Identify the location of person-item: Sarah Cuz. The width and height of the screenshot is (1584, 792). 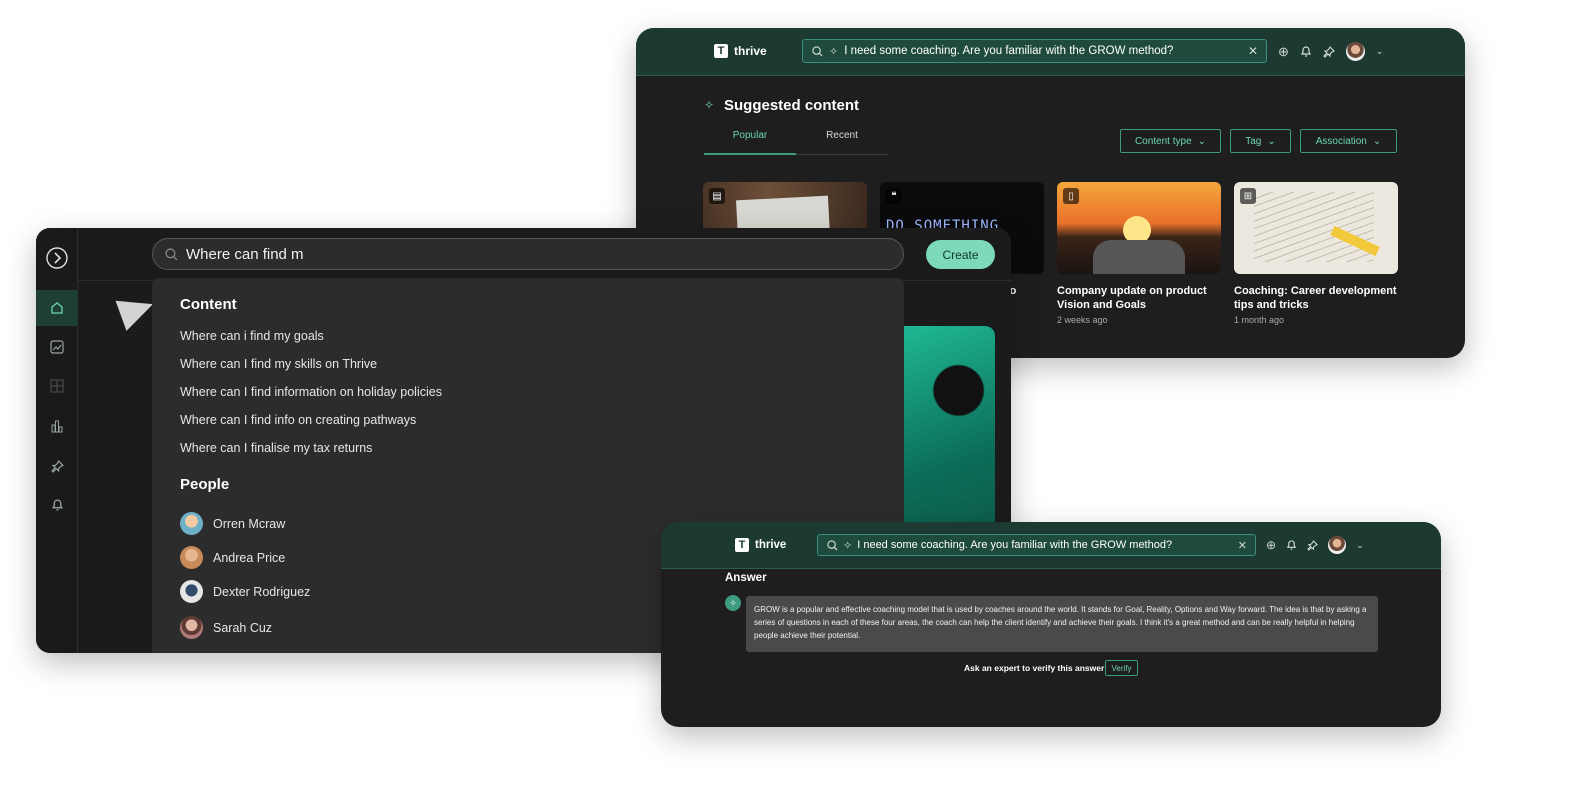
(226, 627).